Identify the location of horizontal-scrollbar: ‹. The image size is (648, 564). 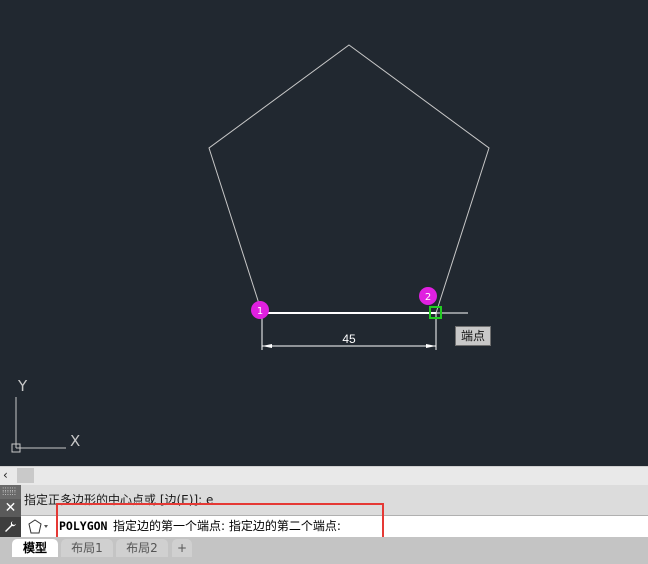
(324, 475).